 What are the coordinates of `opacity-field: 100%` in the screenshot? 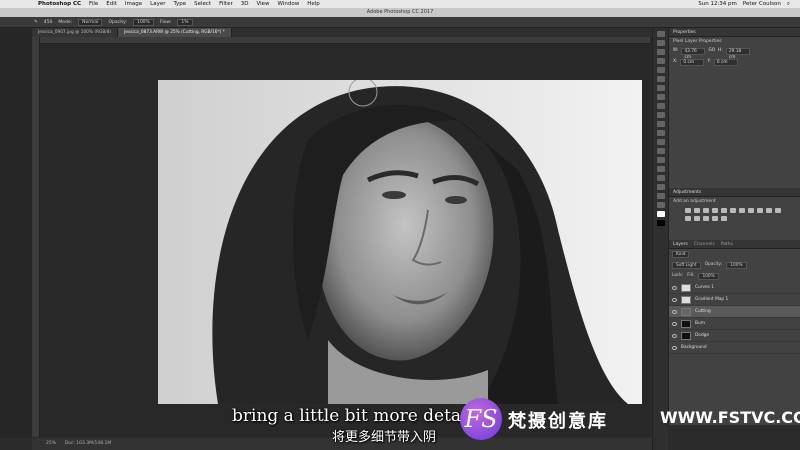 It's located at (143, 22).